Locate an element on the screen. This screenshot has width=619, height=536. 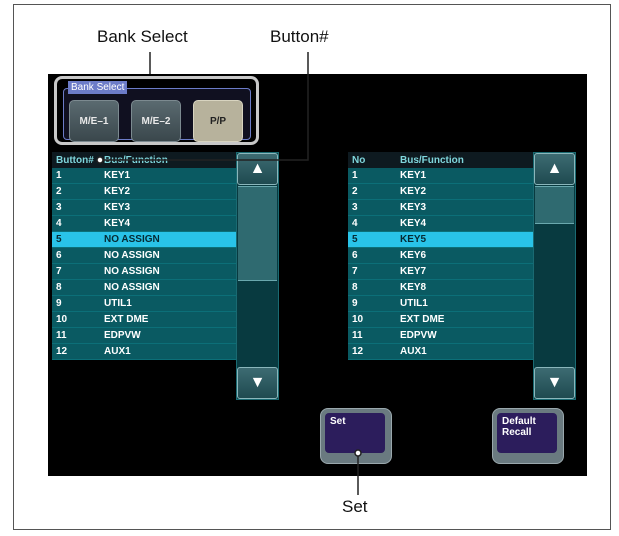
button-number-marker is located at coordinates (100, 160).